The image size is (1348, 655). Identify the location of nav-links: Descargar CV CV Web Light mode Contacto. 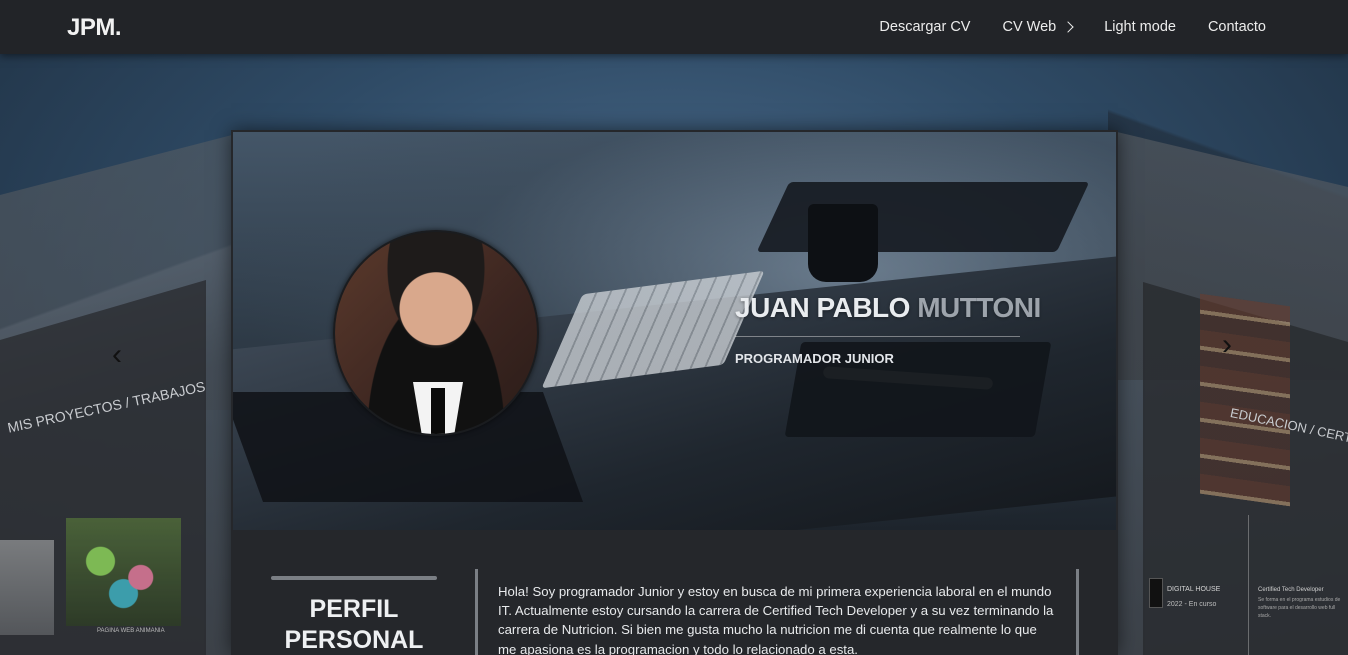
(1072, 27).